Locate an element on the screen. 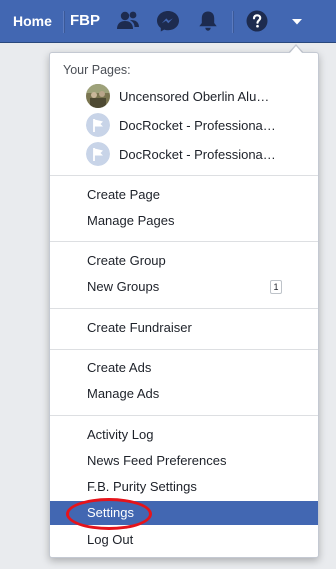 The height and width of the screenshot is (569, 336). log-out-item: Log Out is located at coordinates (184, 540).